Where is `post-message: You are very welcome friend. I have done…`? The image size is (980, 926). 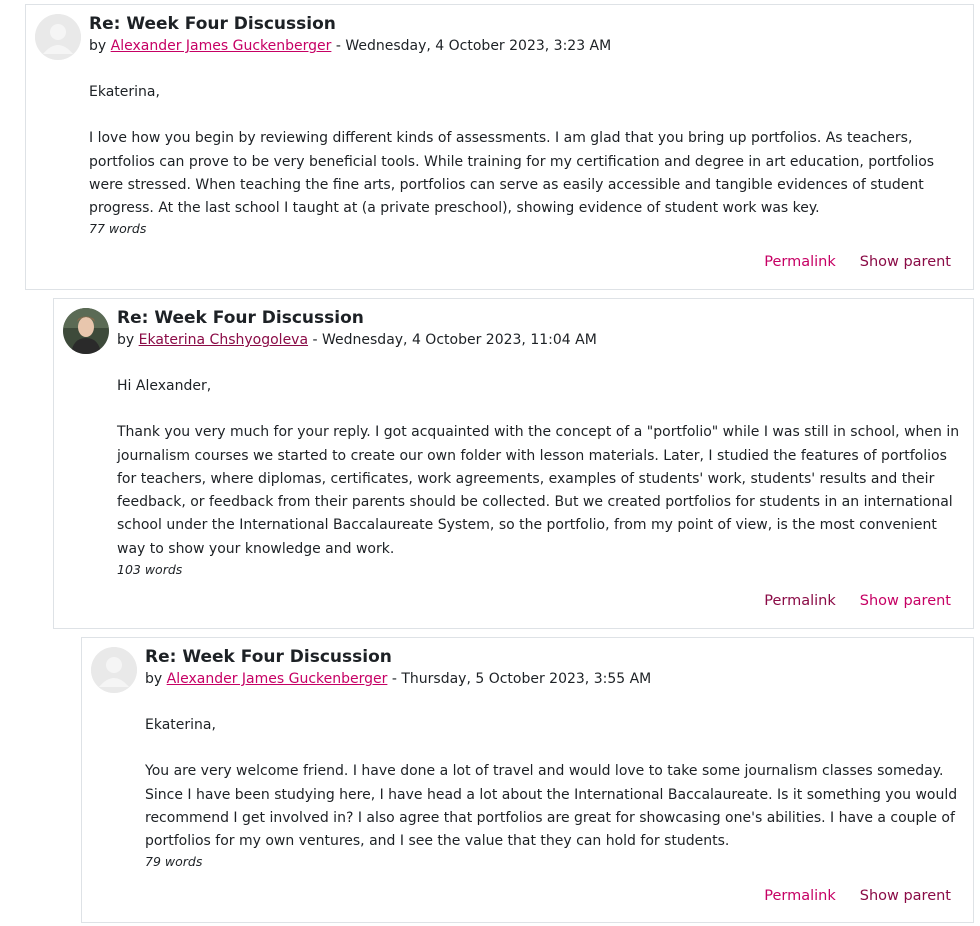 post-message: You are very welcome friend. I have done… is located at coordinates (551, 806).